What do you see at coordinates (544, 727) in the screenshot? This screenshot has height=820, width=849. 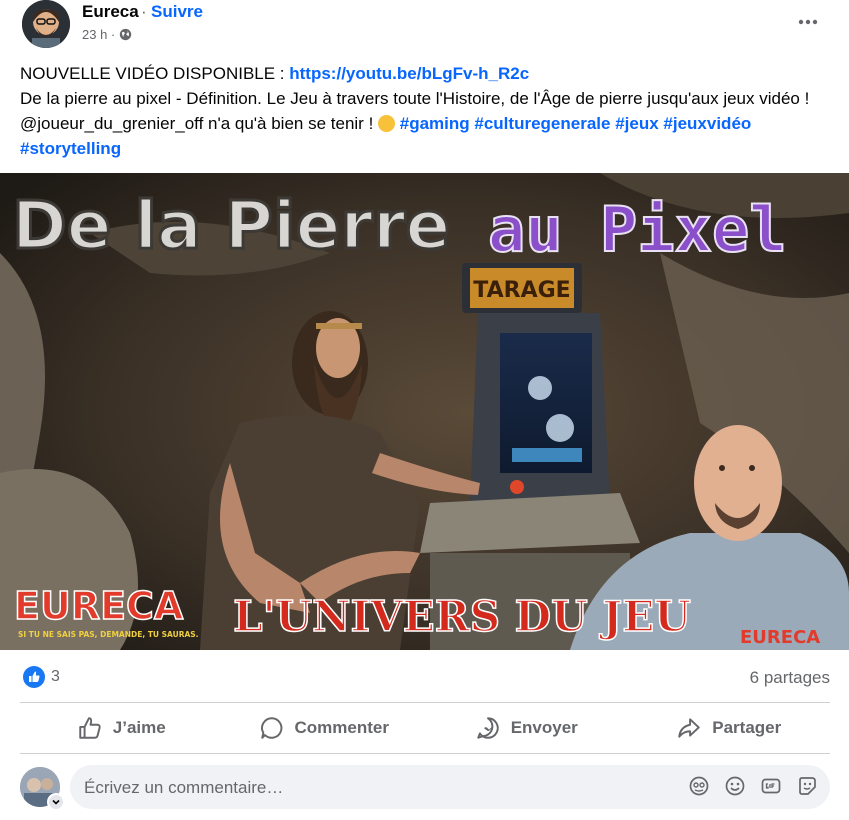 I see `send-label: Envoyer` at bounding box center [544, 727].